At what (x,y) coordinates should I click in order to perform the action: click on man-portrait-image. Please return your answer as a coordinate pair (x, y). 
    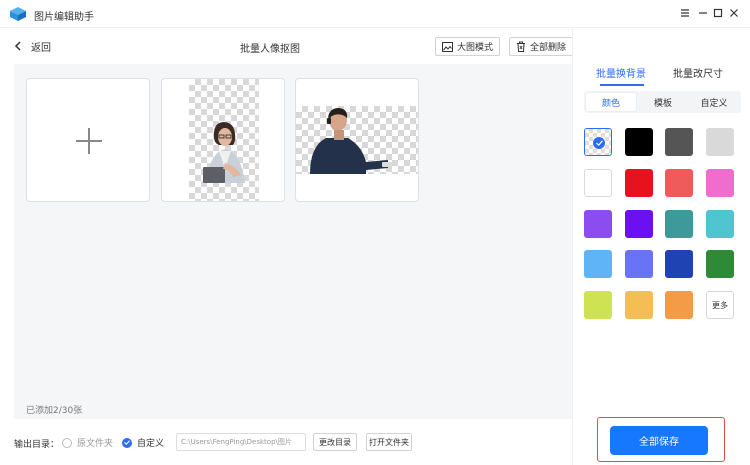
    Looking at the image, I should click on (351, 141).